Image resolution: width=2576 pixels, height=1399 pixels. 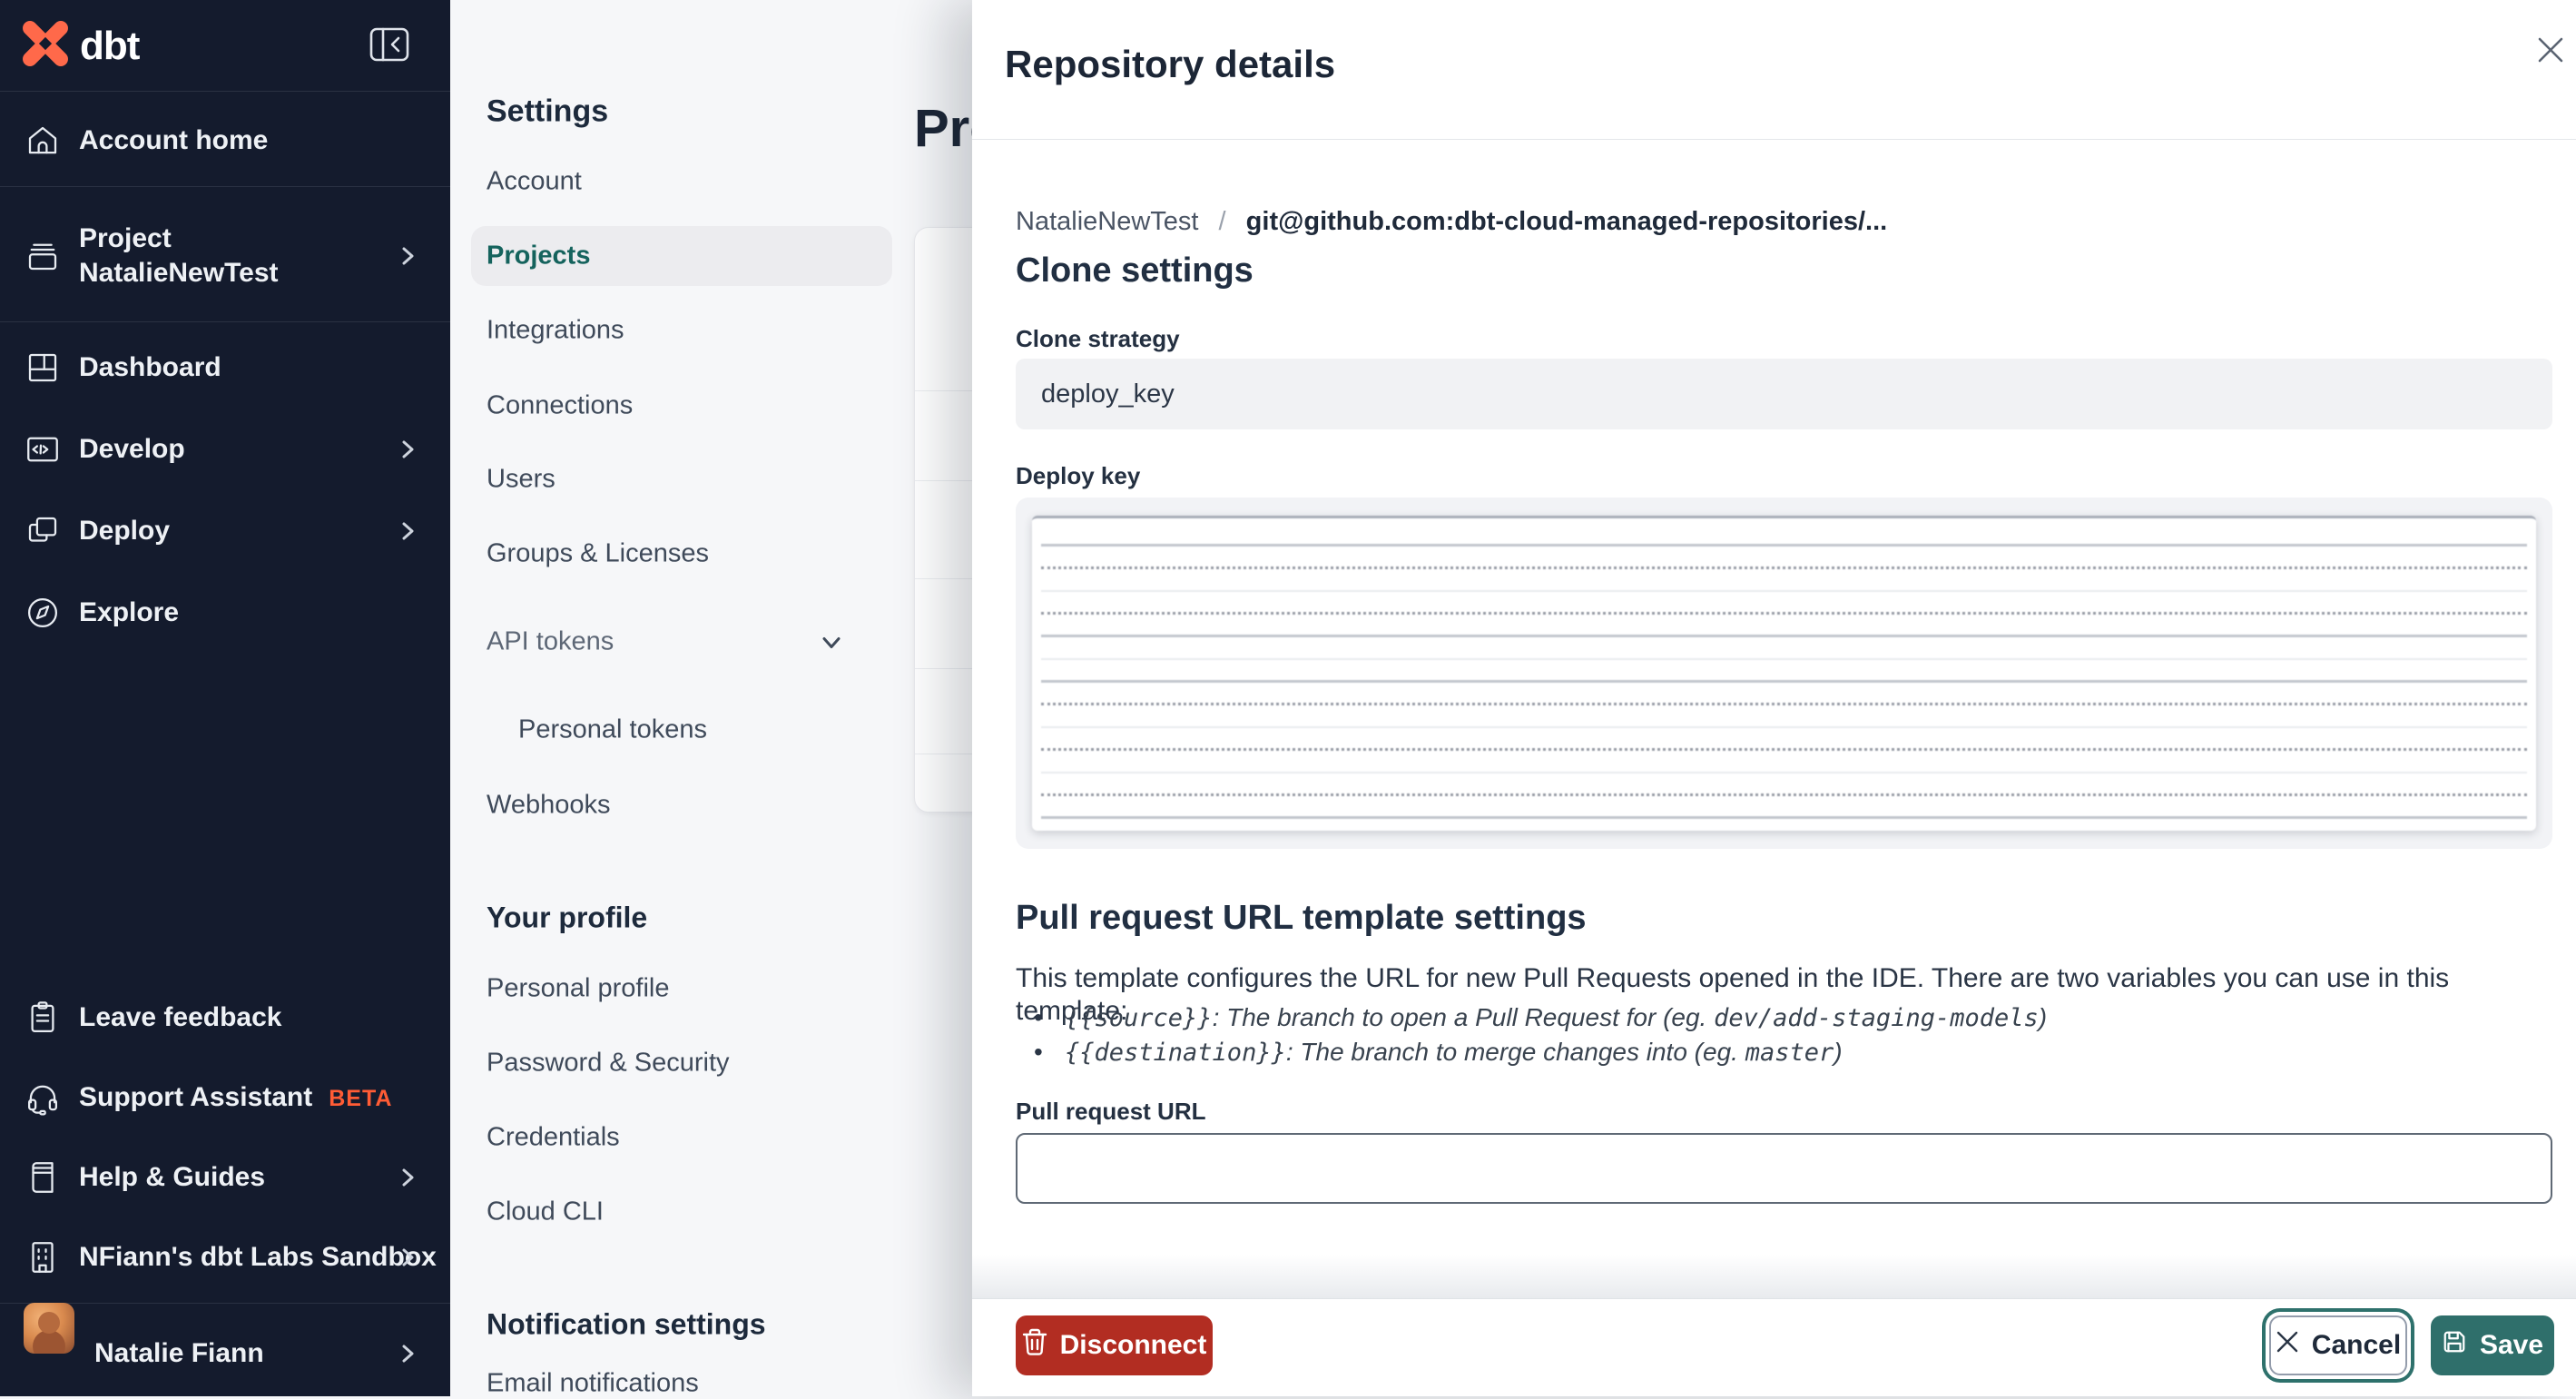 I want to click on sidebar-item-label: Develop, so click(x=132, y=449).